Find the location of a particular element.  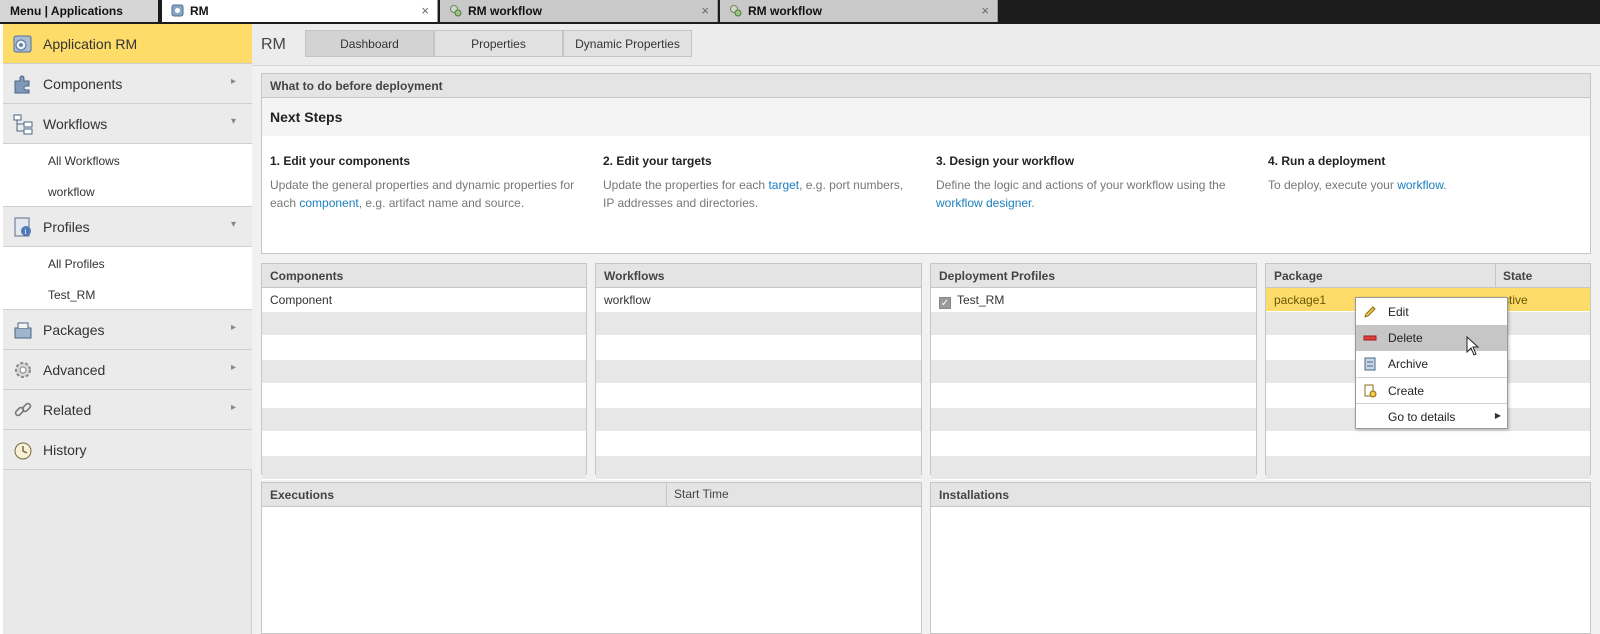

package-icon is located at coordinates (23, 330).